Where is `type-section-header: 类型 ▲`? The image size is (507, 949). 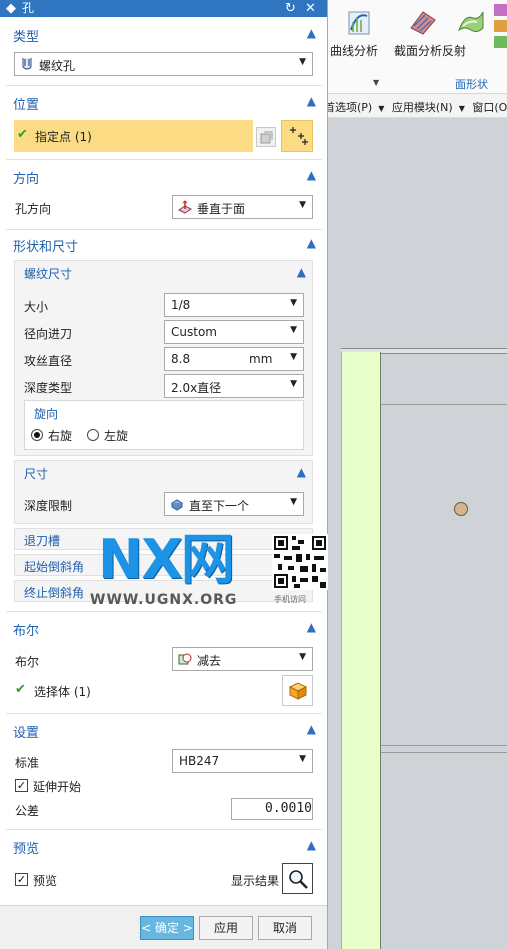 type-section-header: 类型 ▲ is located at coordinates (164, 34).